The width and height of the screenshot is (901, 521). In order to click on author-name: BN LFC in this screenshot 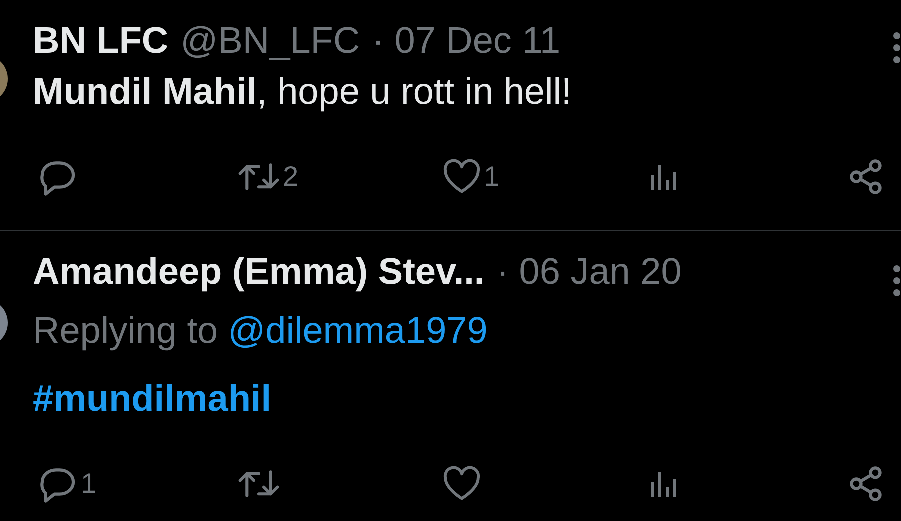, I will do `click(101, 41)`.